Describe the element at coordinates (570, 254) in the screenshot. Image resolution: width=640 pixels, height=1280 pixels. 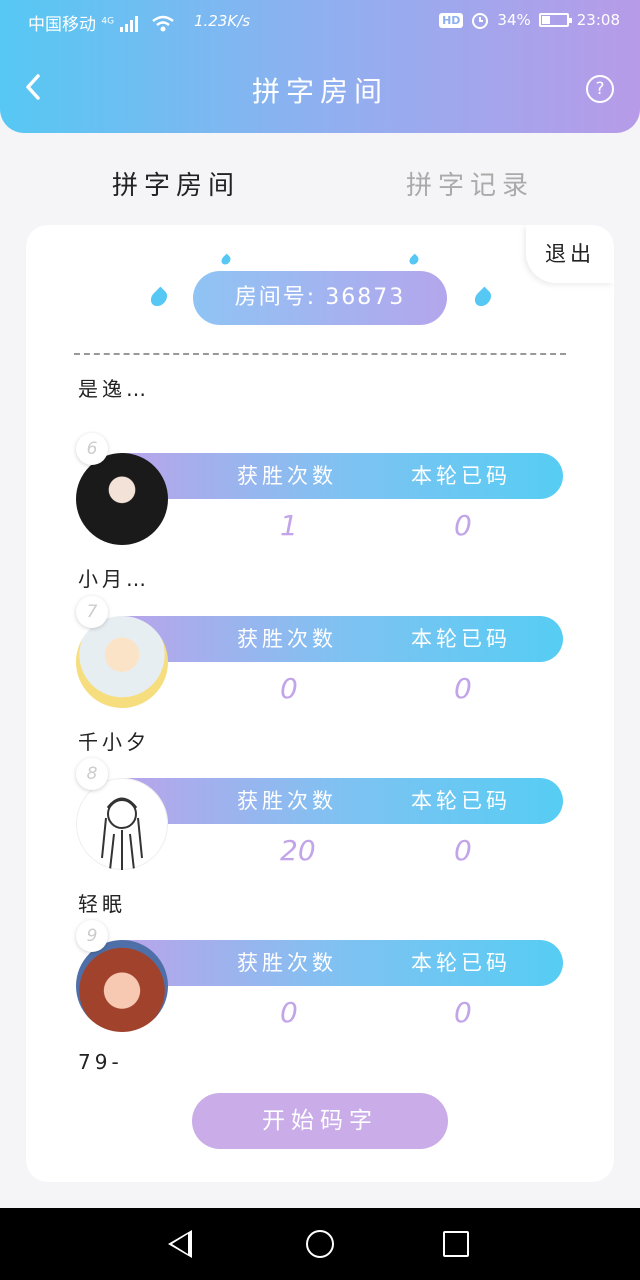
I see `exit-button: 退出` at that location.